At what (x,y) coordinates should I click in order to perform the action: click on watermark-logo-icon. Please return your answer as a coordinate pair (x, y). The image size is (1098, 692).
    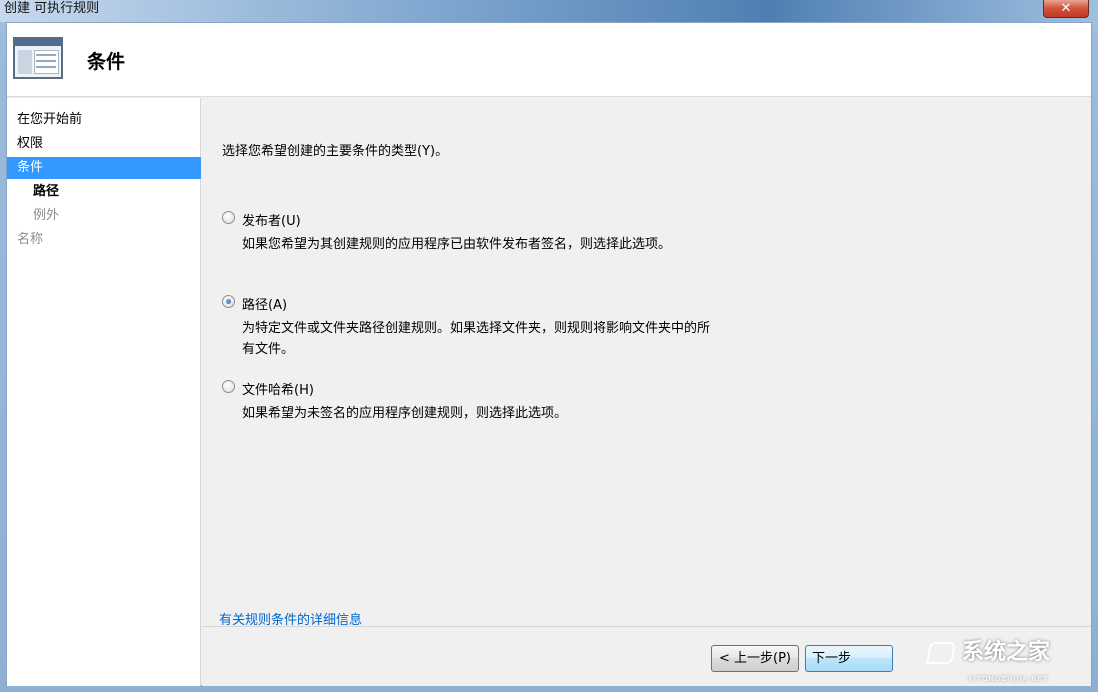
    Looking at the image, I should click on (941, 653).